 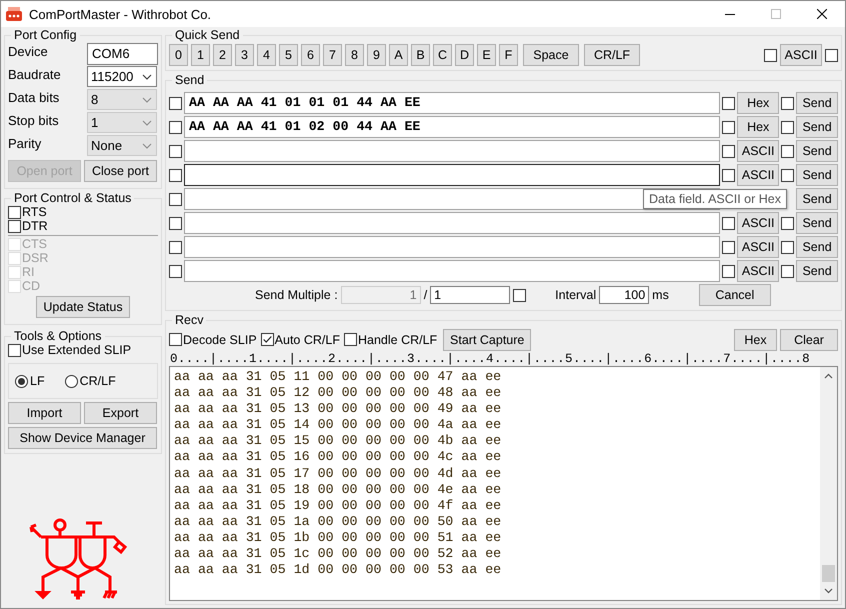 What do you see at coordinates (487, 339) in the screenshot?
I see `start-capture-button: Start Capture` at bounding box center [487, 339].